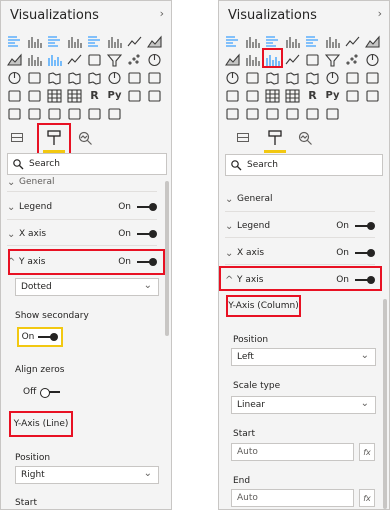  What do you see at coordinates (272, 113) in the screenshot?
I see `paginated-visual-icon` at bounding box center [272, 113].